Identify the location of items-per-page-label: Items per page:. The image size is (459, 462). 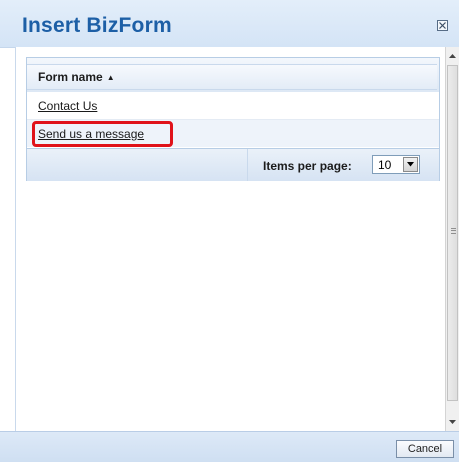
(307, 166).